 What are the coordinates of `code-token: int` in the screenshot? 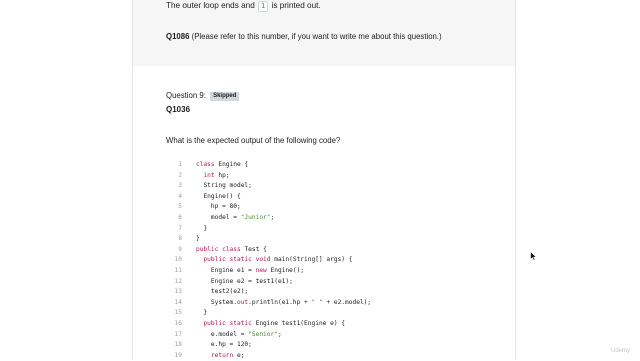 It's located at (211, 175).